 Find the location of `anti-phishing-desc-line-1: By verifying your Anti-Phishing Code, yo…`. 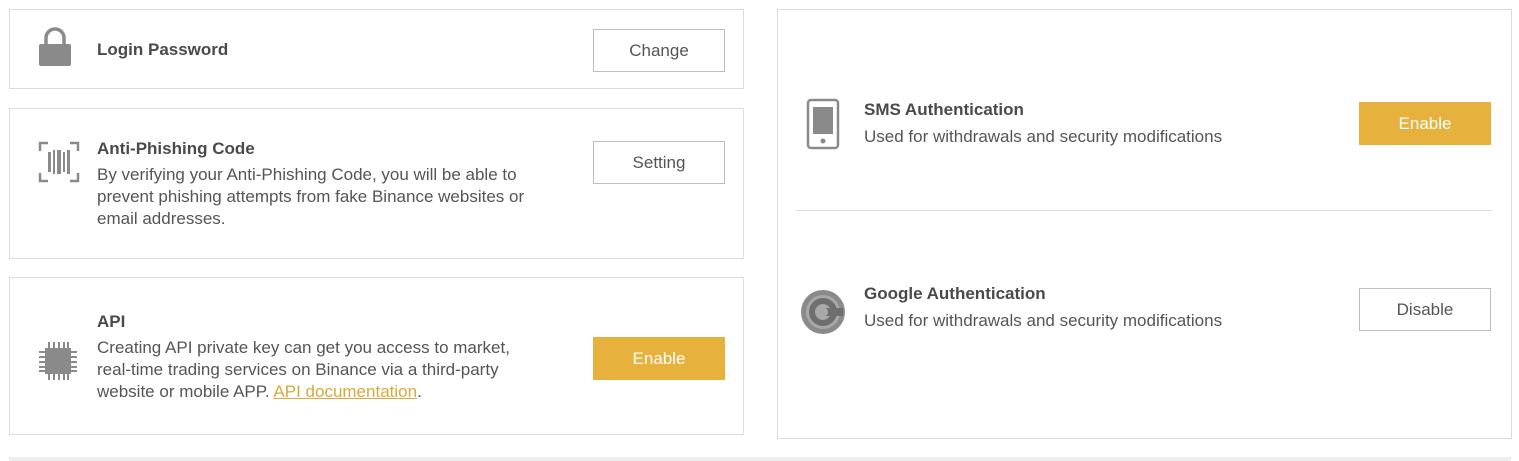

anti-phishing-desc-line-1: By verifying your Anti-Phishing Code, yo… is located at coordinates (307, 174).